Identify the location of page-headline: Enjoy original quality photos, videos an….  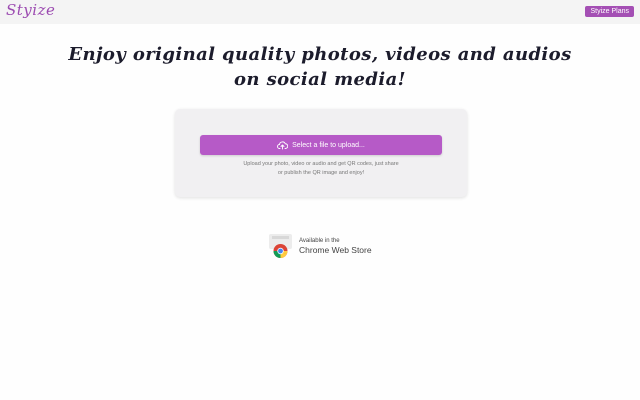
(320, 67).